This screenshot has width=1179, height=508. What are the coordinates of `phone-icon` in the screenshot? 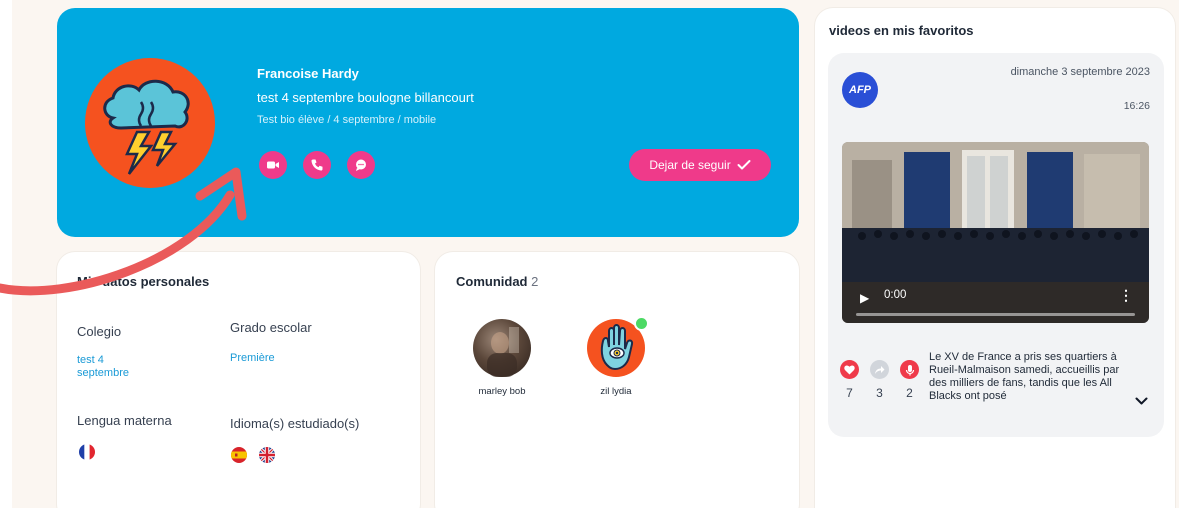 It's located at (317, 165).